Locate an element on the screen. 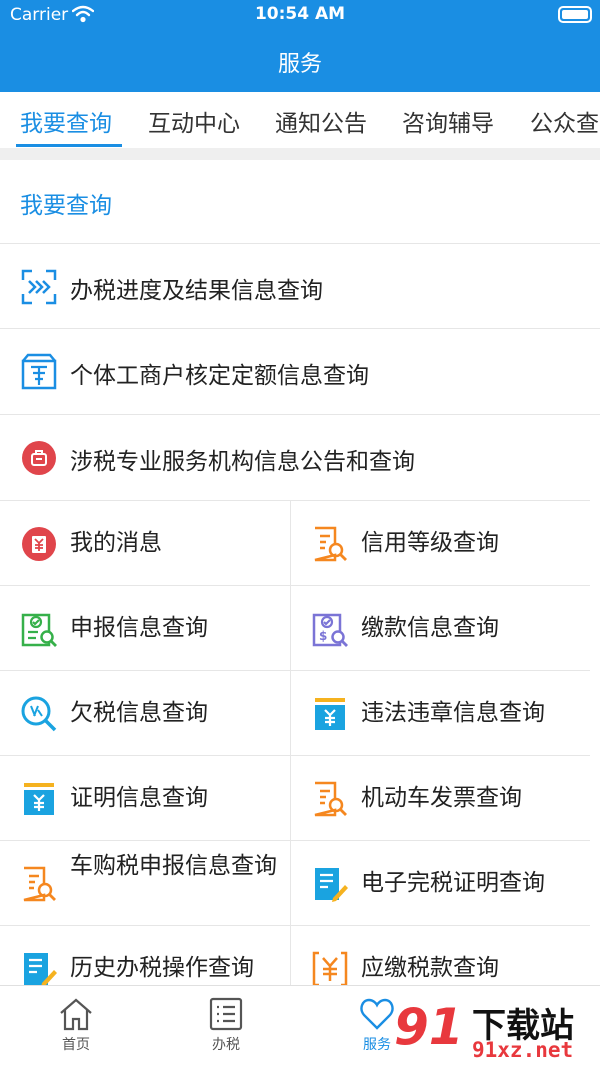 Image resolution: width=600 pixels, height=1067 pixels. clock: 10:54 AM is located at coordinates (300, 14).